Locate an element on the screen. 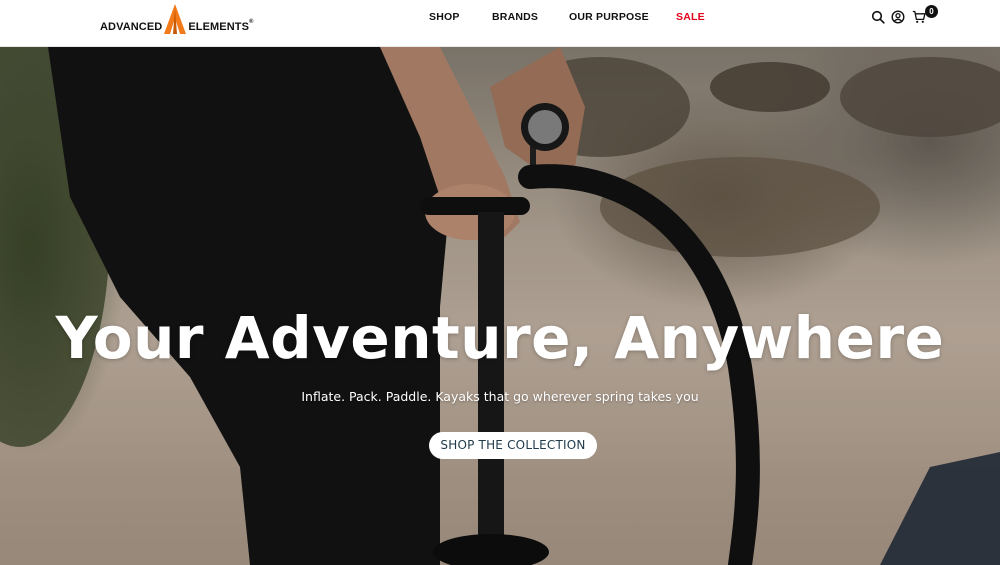 This screenshot has width=1000, height=565. account-icon is located at coordinates (898, 17).